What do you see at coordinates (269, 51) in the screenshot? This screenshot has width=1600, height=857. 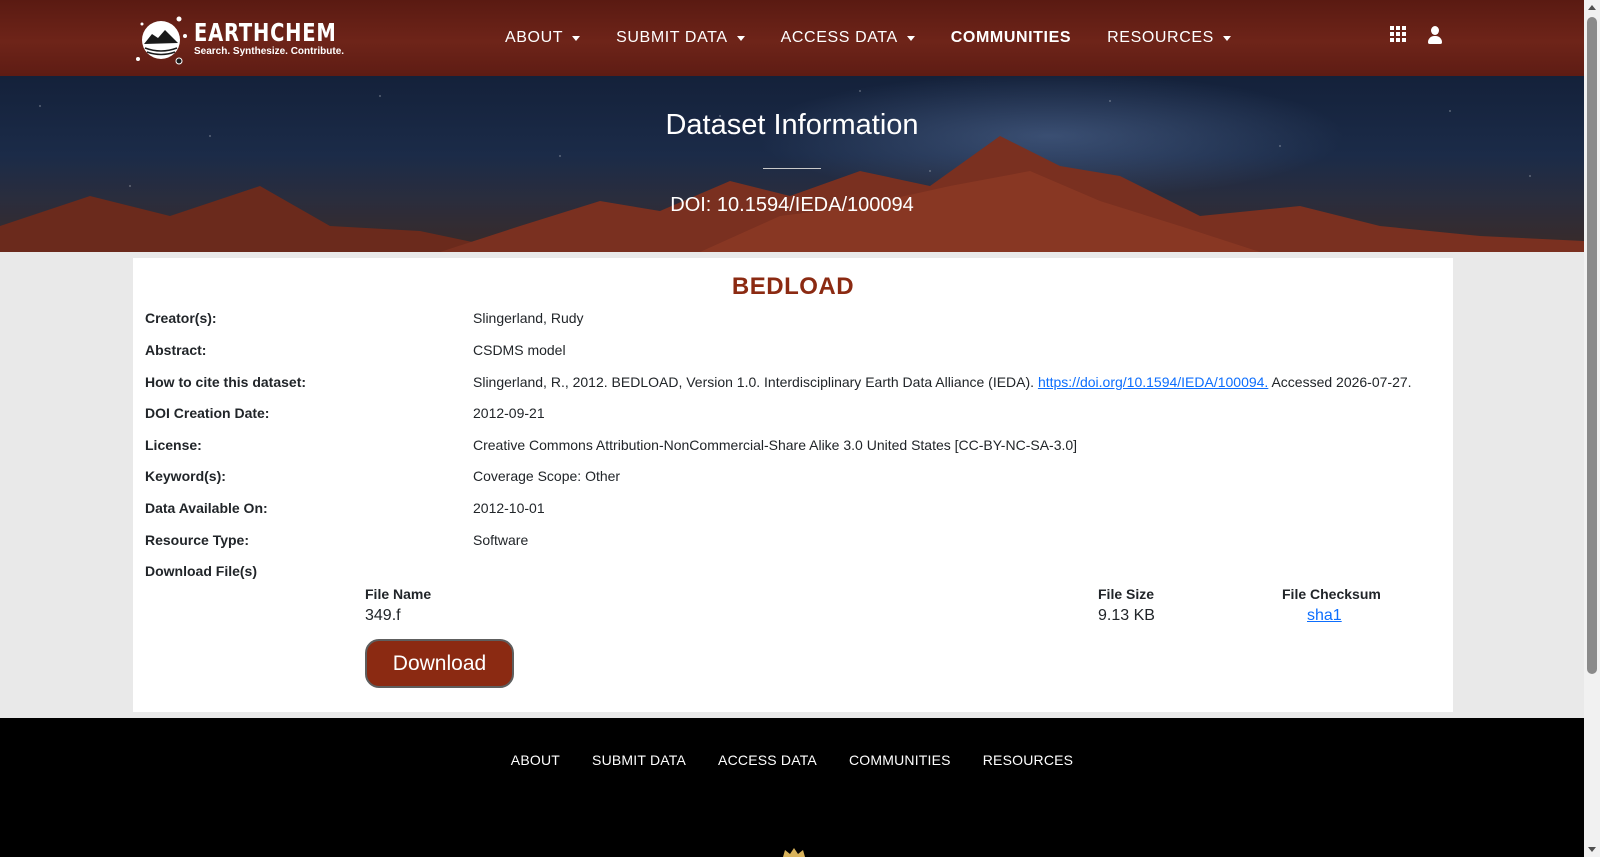 I see `brand-tagline: Search. Synthesize. Contribute.` at bounding box center [269, 51].